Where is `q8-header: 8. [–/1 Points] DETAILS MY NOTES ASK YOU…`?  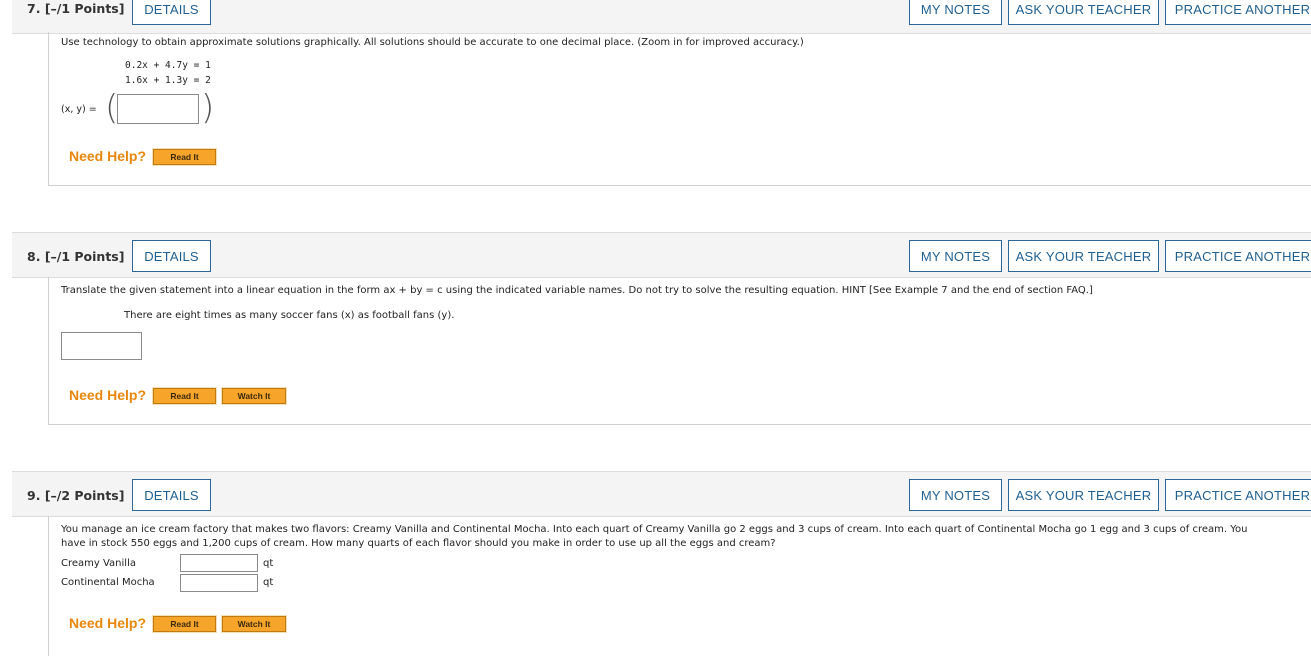
q8-header: 8. [–/1 Points] DETAILS MY NOTES ASK YOU… is located at coordinates (661, 255).